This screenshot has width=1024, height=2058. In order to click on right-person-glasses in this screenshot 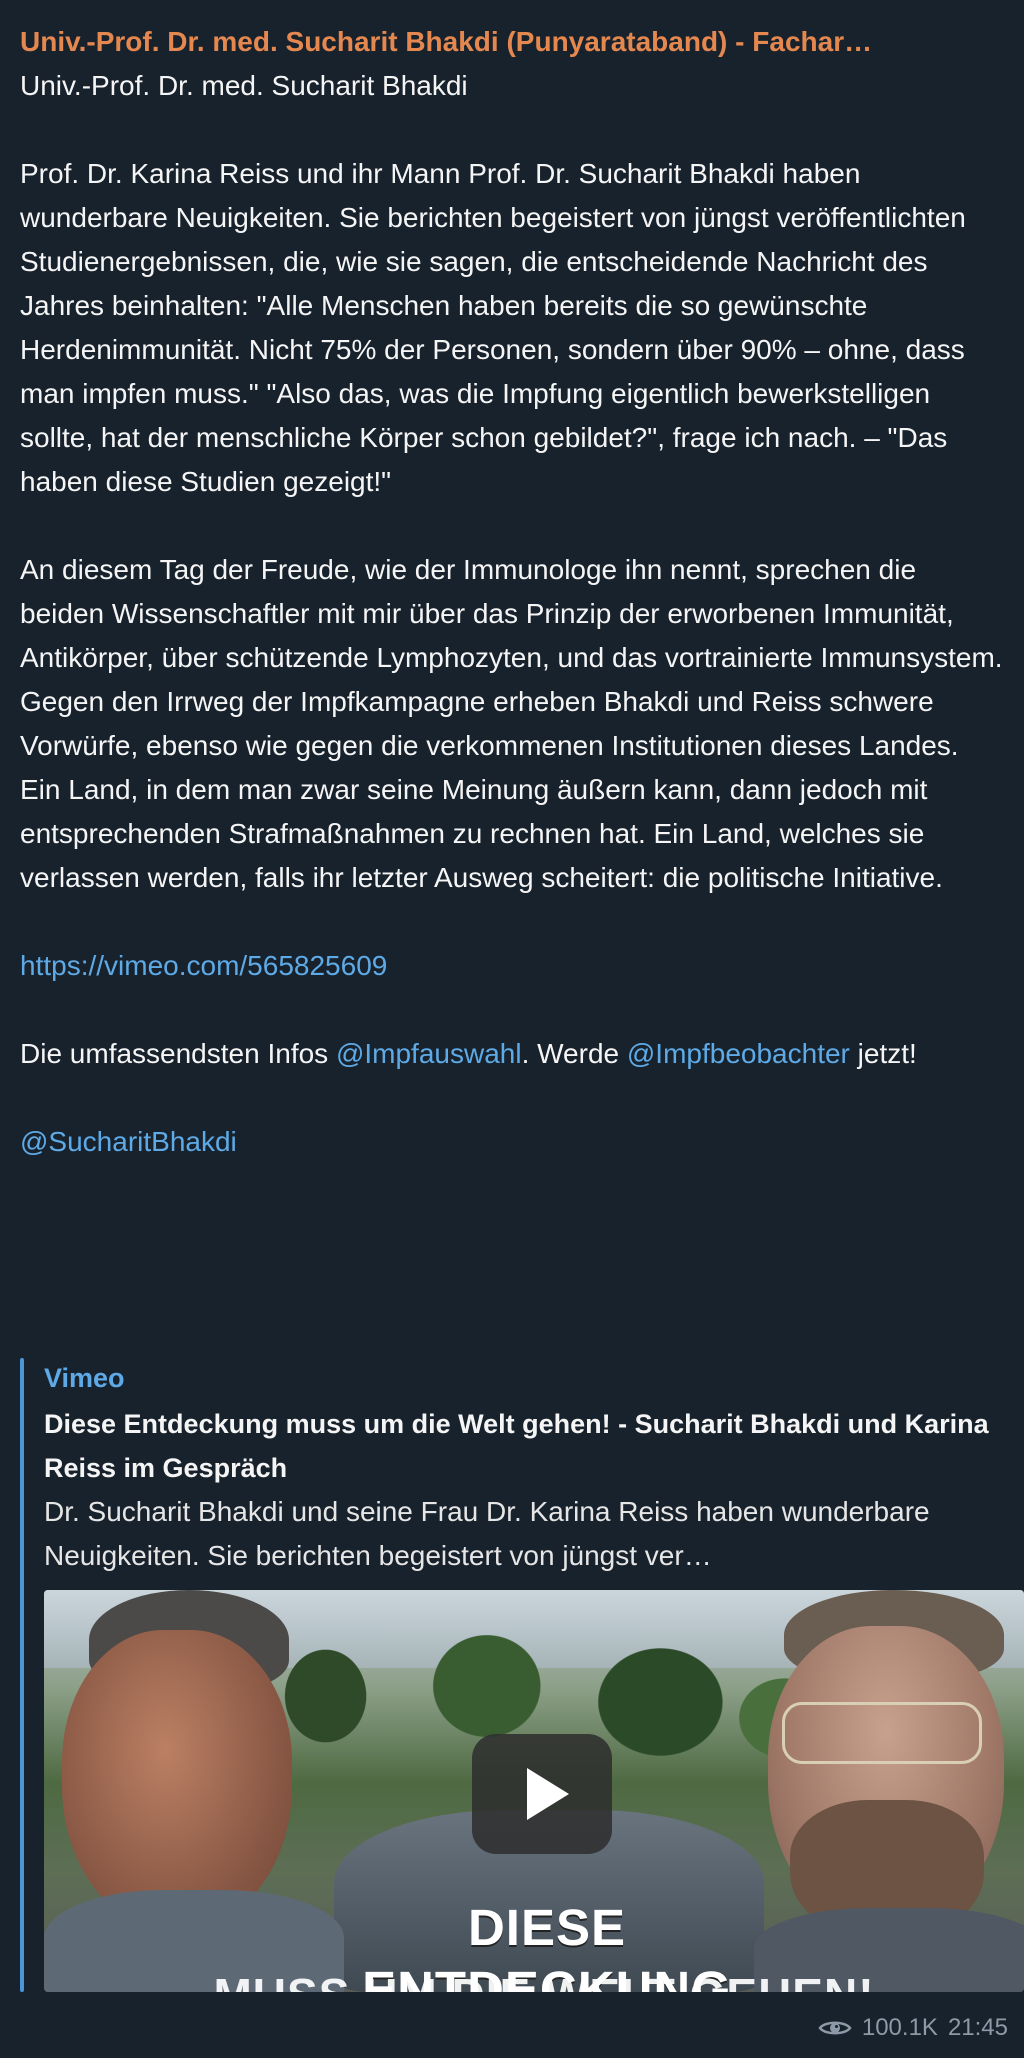, I will do `click(882, 1733)`.